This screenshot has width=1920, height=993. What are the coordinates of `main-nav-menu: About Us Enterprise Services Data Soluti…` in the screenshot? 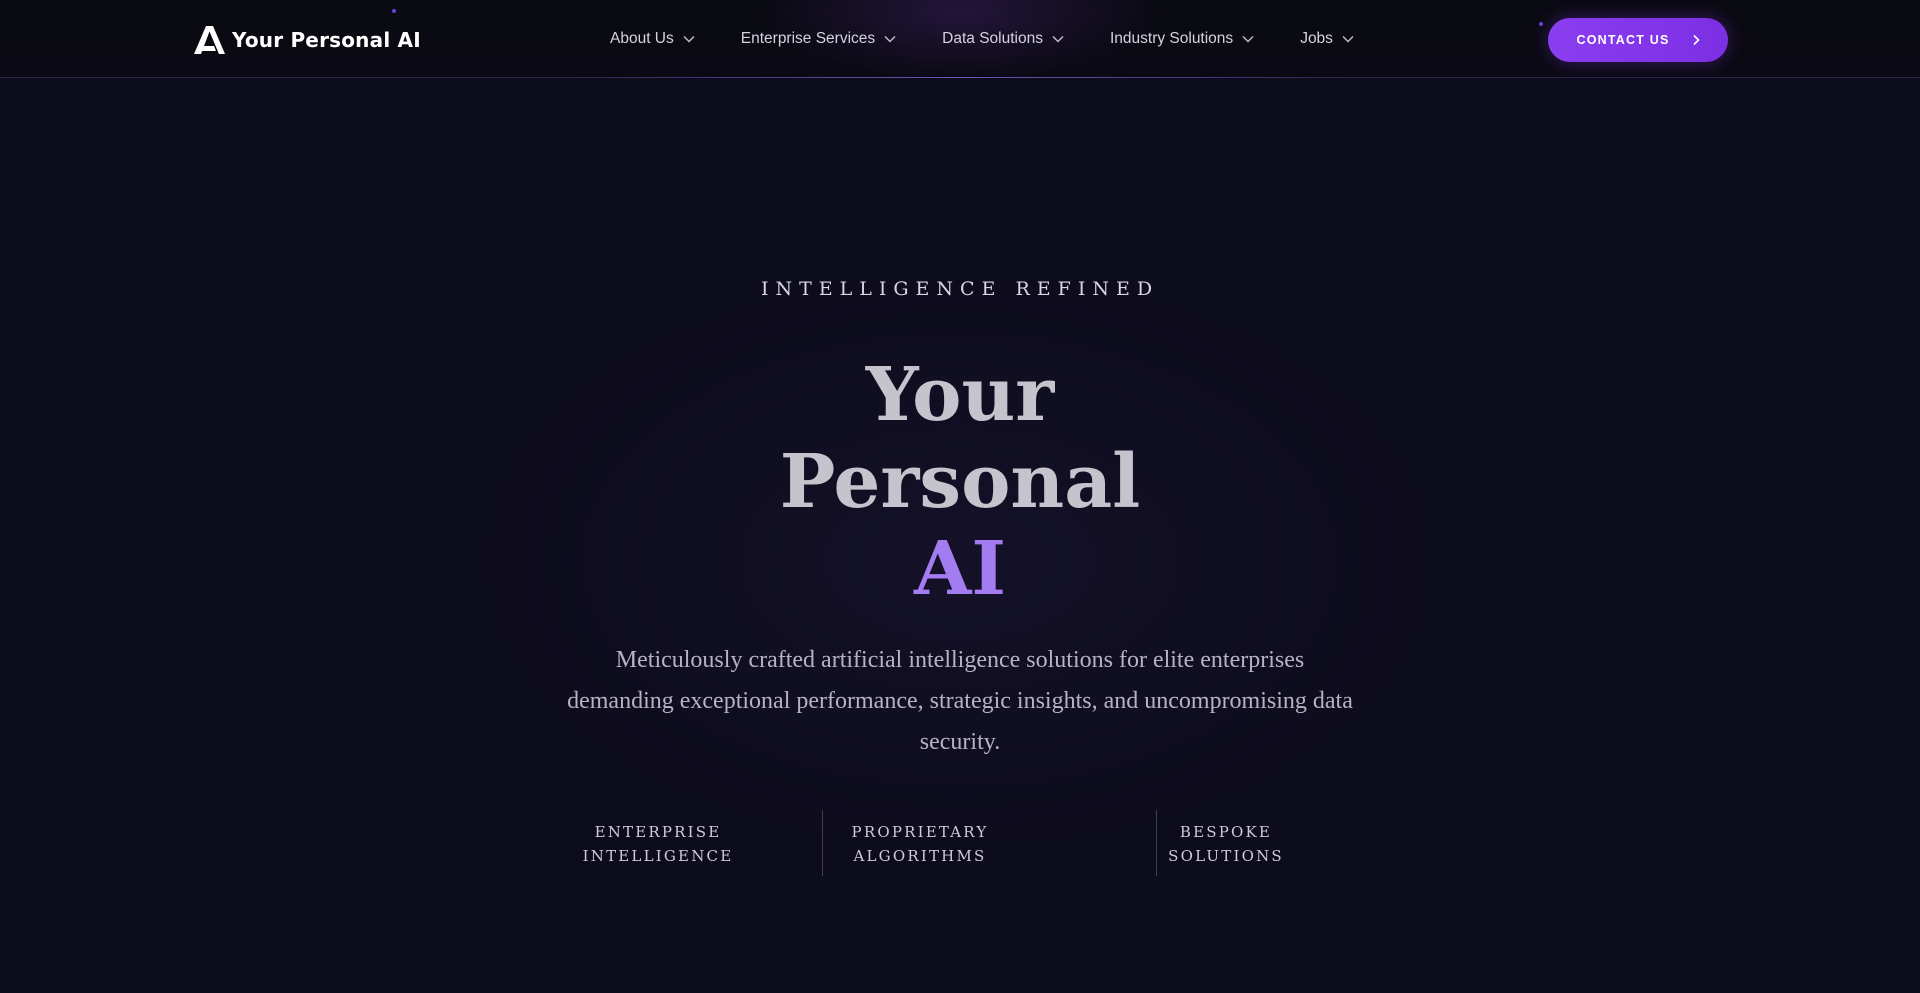 It's located at (982, 39).